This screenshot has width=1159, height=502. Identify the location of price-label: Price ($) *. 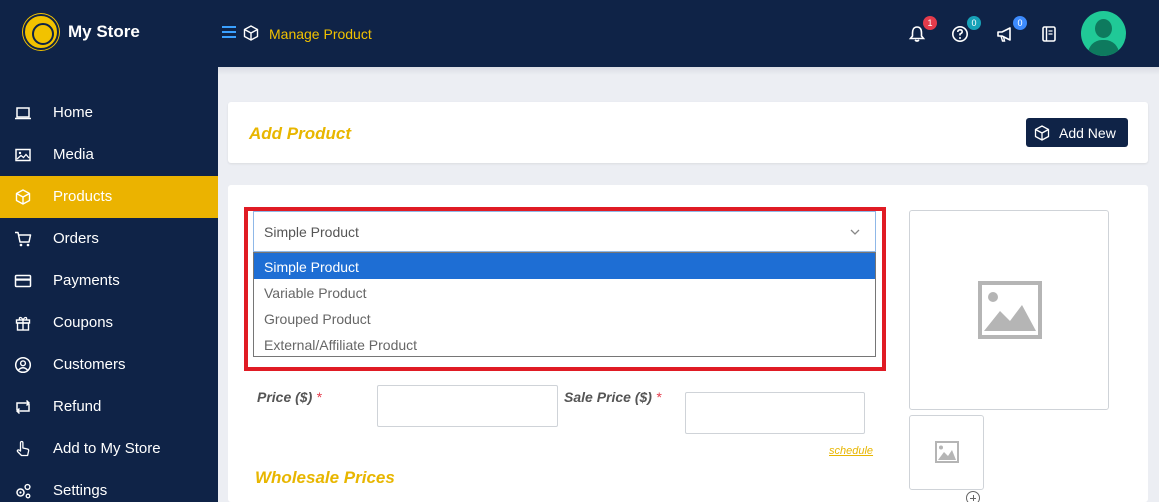
(289, 397).